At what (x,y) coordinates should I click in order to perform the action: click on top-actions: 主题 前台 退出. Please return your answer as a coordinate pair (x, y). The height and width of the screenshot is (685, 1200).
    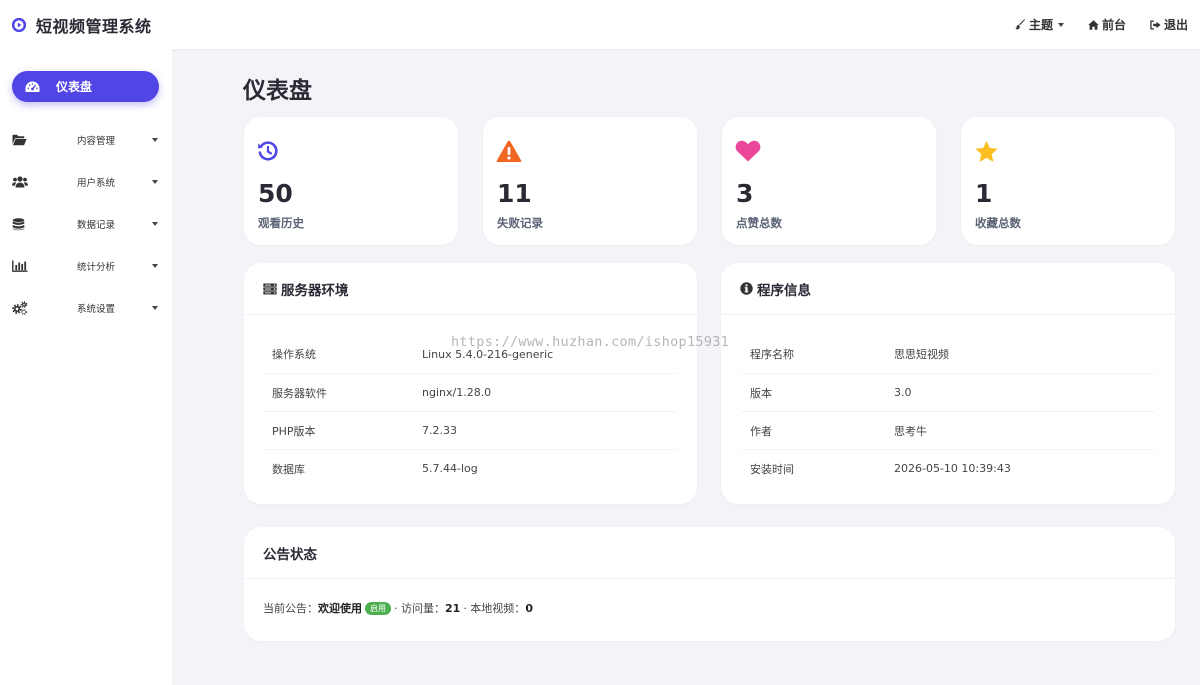
    Looking at the image, I should click on (1089, 24).